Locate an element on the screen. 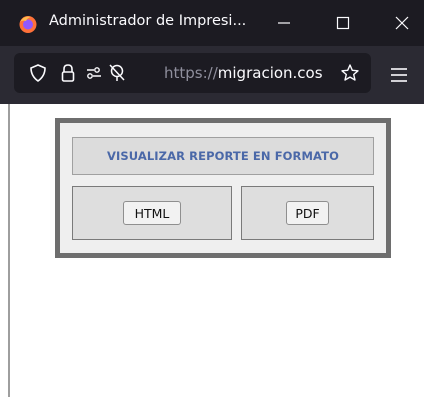 This screenshot has width=424, height=397. url-domain: migracion.cos is located at coordinates (270, 73).